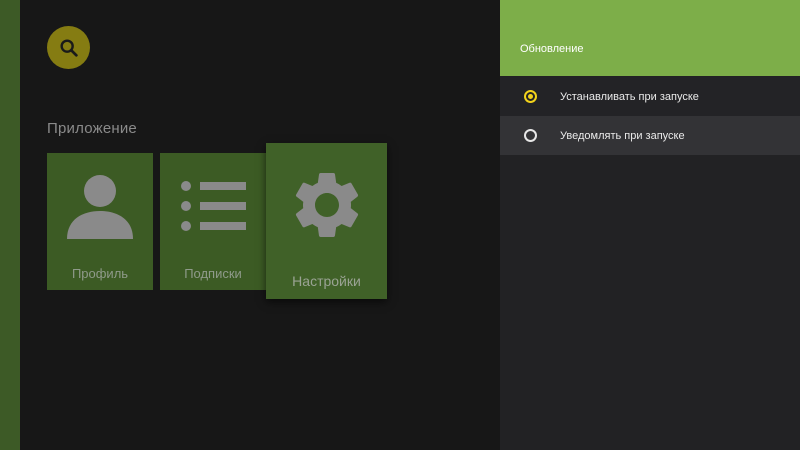 The width and height of the screenshot is (800, 450). What do you see at coordinates (92, 128) in the screenshot?
I see `section-title: Приложение` at bounding box center [92, 128].